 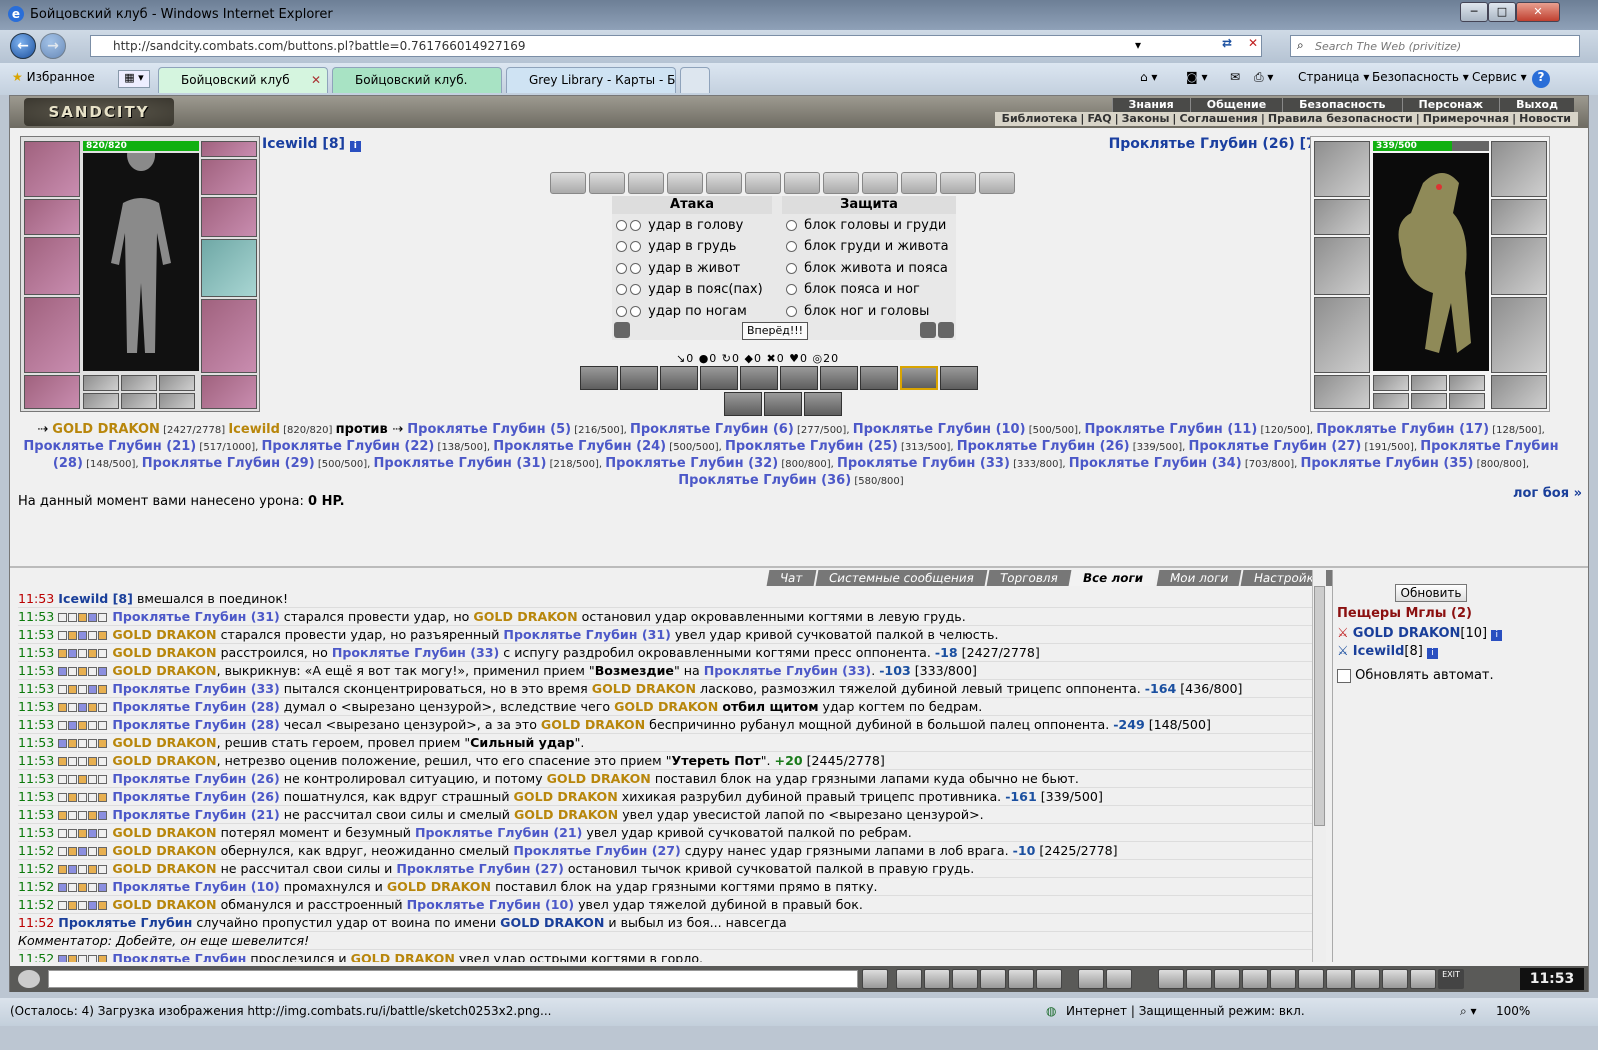 I want to click on location-member: ⚔ Icewild[8] i, so click(x=1387, y=651).